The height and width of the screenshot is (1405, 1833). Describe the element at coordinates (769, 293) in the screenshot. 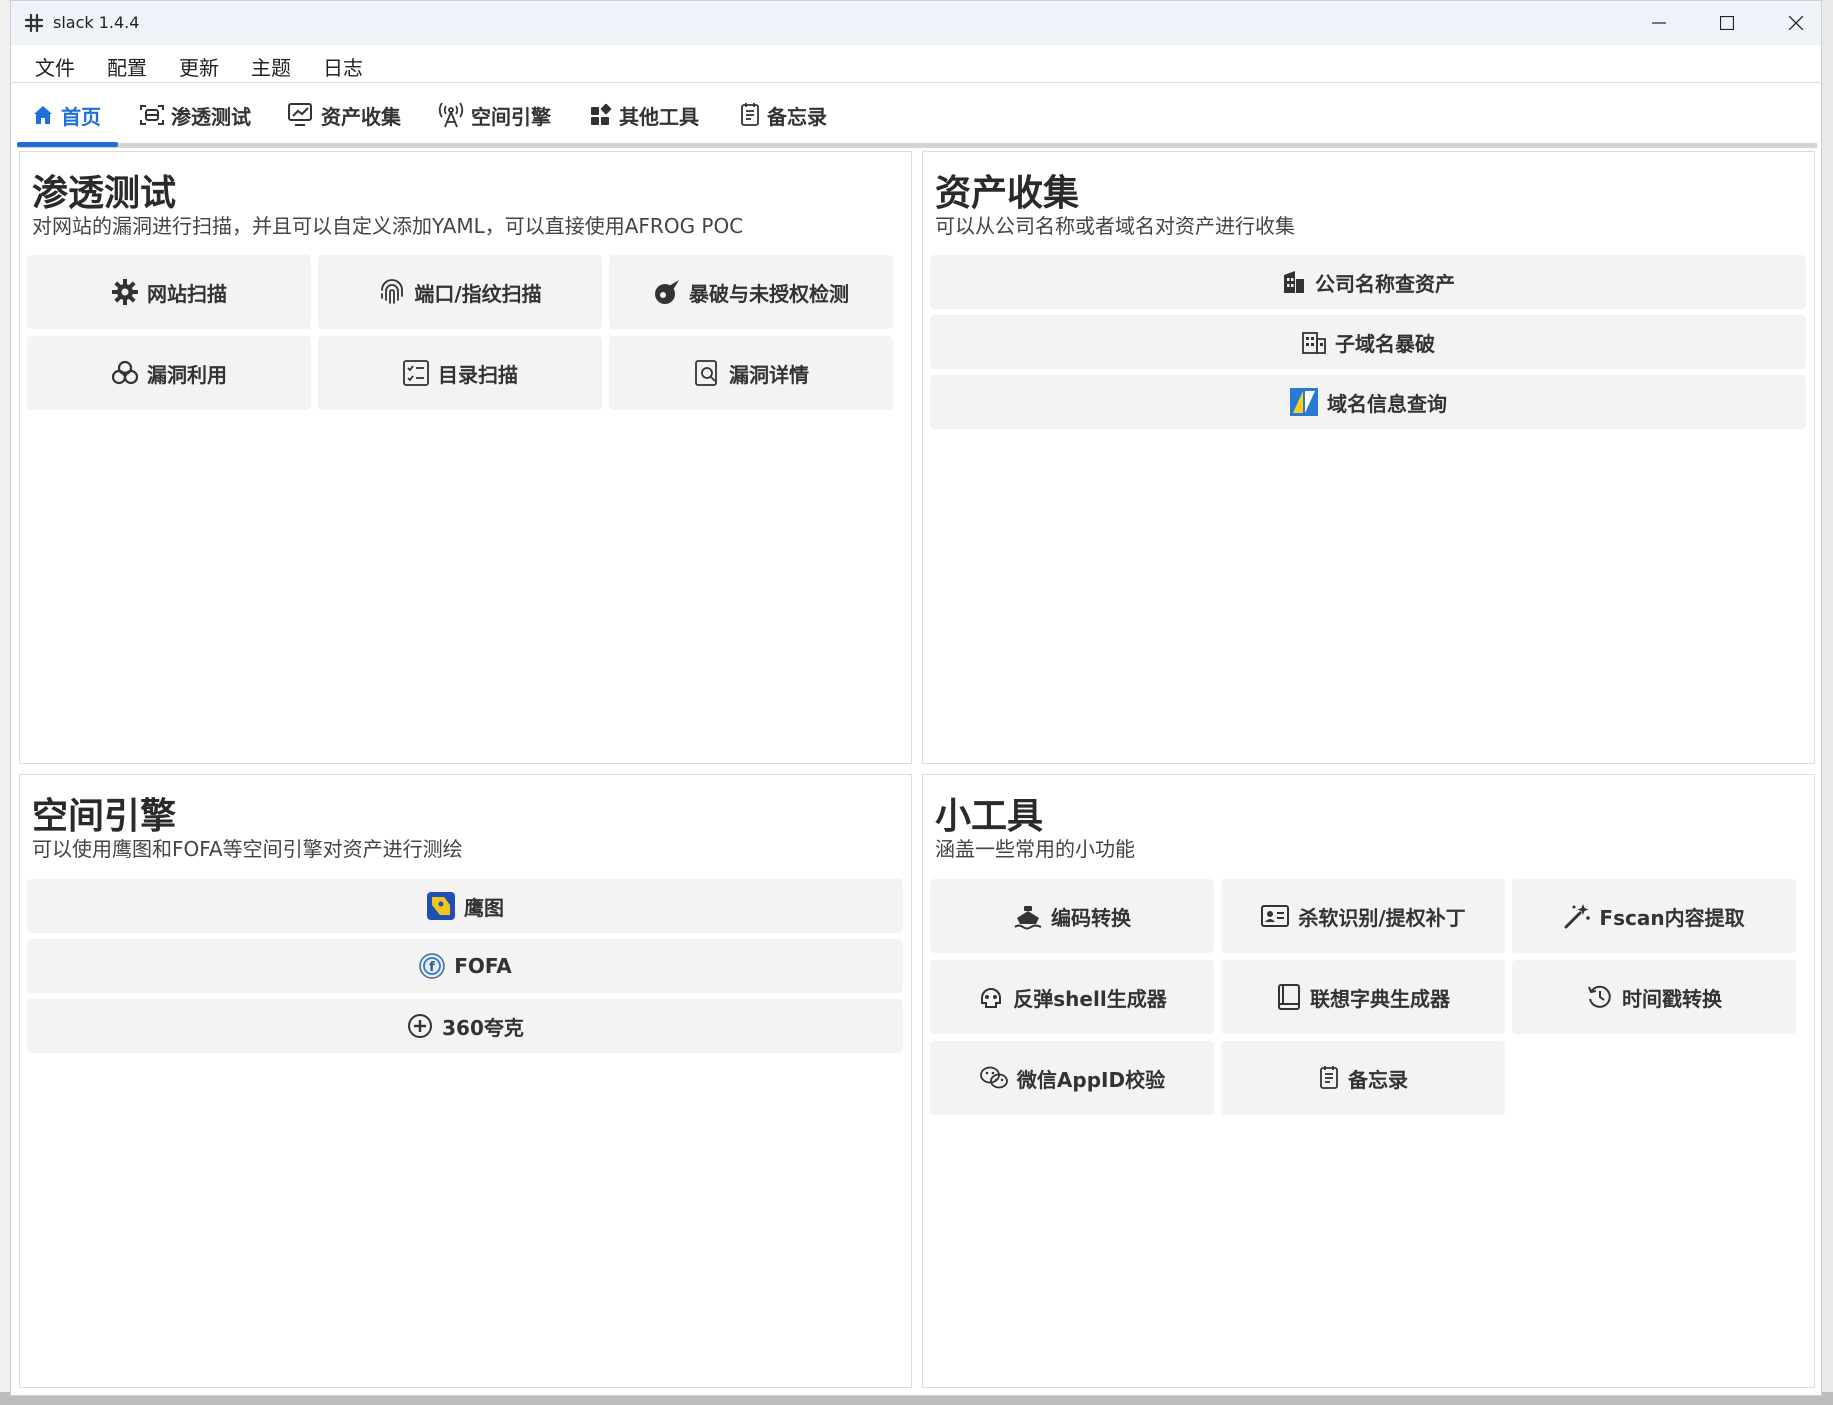

I see `button-label: 暴破与未授权检测` at that location.